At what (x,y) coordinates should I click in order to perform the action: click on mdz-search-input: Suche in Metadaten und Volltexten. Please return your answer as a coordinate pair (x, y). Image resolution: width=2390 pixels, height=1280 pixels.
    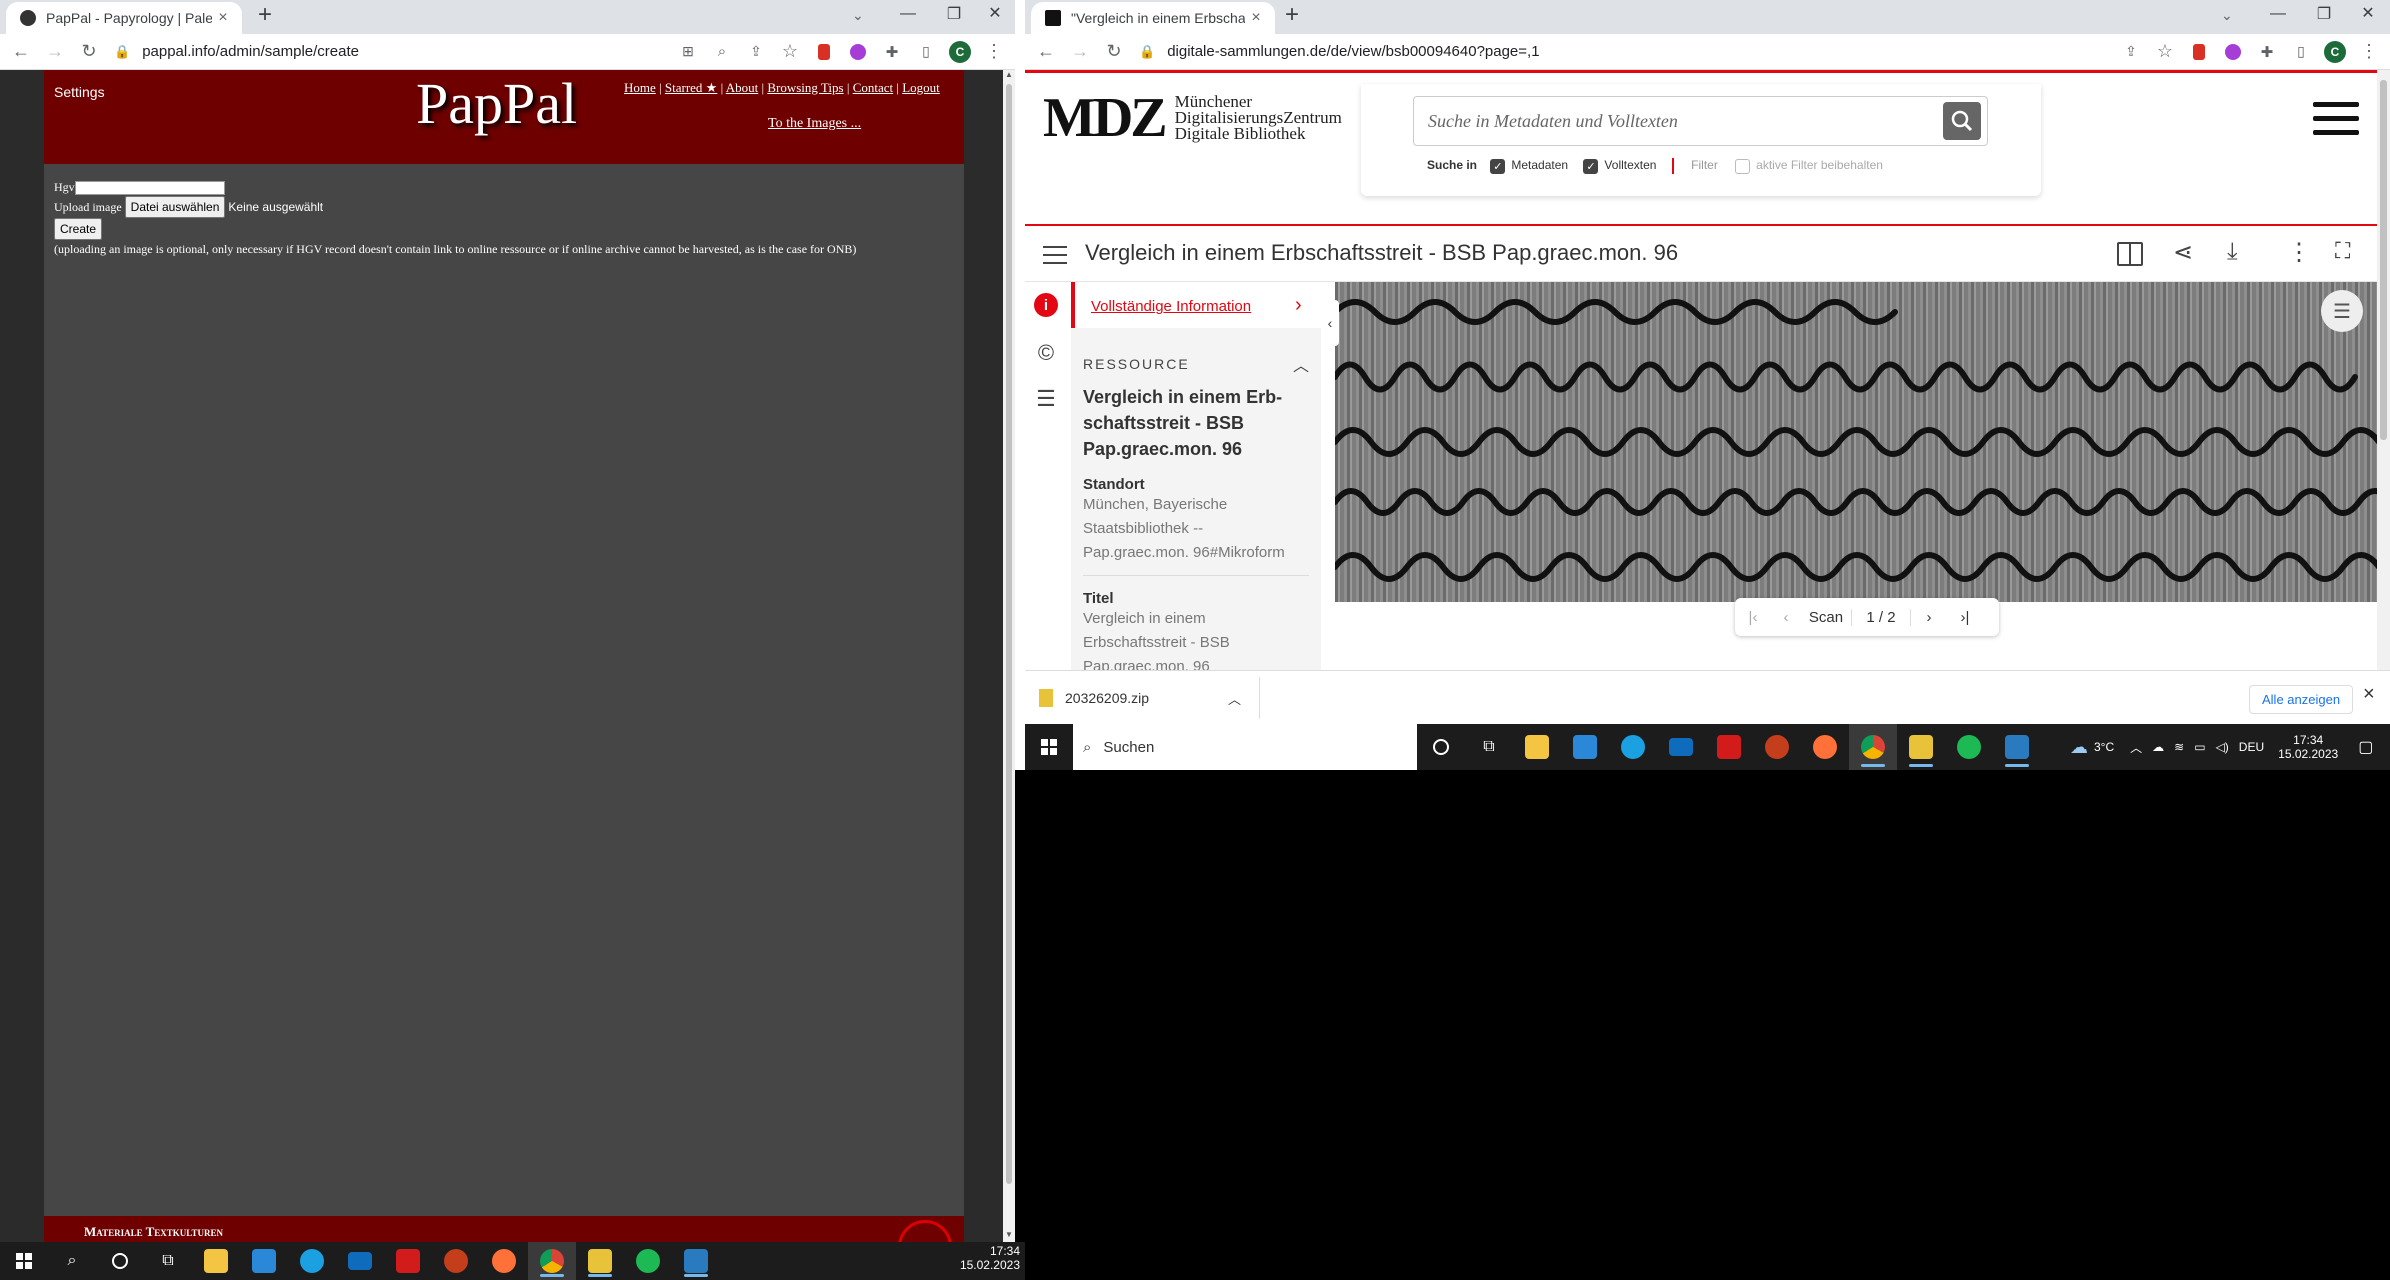
    Looking at the image, I should click on (1678, 121).